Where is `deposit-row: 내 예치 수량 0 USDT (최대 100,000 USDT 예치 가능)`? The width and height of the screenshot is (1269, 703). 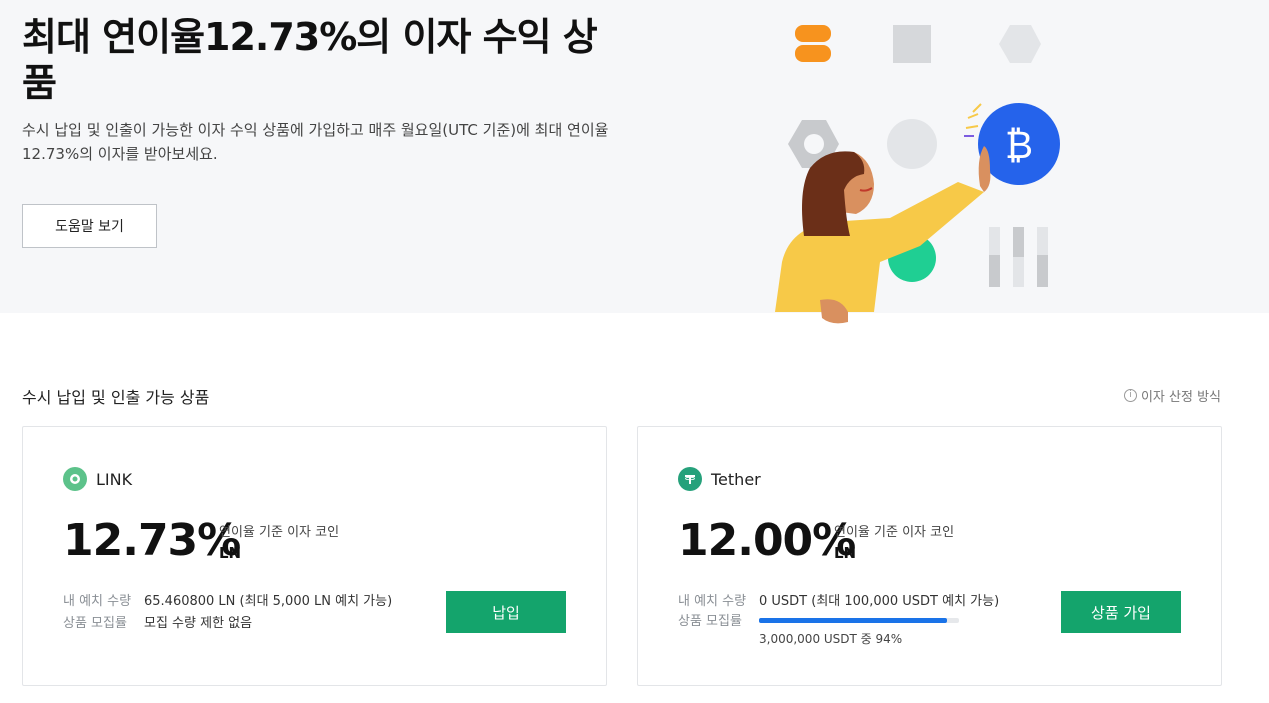 deposit-row: 내 예치 수량 0 USDT (최대 100,000 USDT 예치 가능) is located at coordinates (838, 599).